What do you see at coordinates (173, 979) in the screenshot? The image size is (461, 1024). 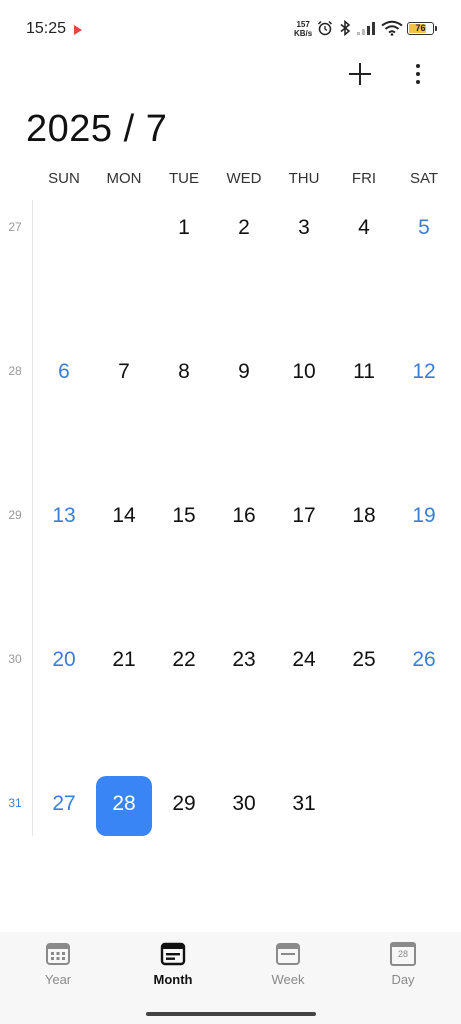 I see `nav-month-label: Month` at bounding box center [173, 979].